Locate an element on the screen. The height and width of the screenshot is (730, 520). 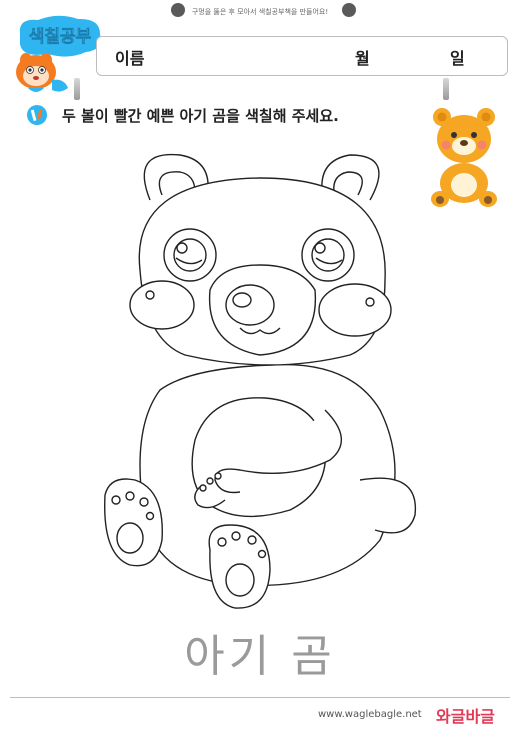
month-label: 월 is located at coordinates (362, 58).